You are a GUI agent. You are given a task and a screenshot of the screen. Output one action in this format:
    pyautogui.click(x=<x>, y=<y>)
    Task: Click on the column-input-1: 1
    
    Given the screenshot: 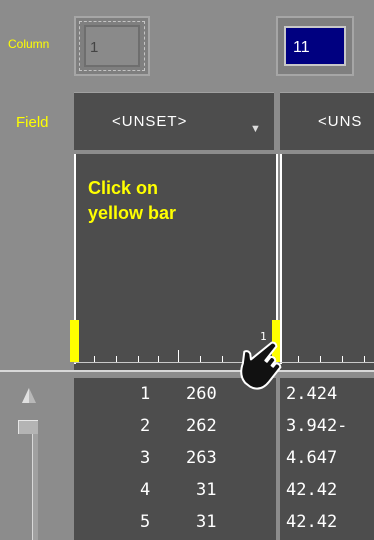 What is the action you would take?
    pyautogui.click(x=112, y=46)
    